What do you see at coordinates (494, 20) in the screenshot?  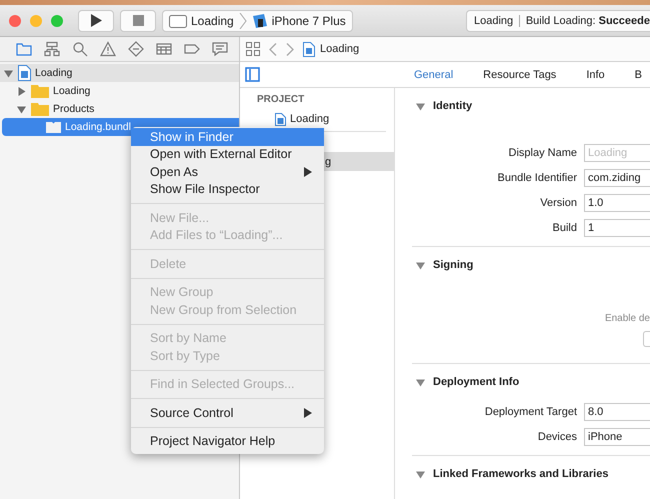 I see `activity-project: Loading` at bounding box center [494, 20].